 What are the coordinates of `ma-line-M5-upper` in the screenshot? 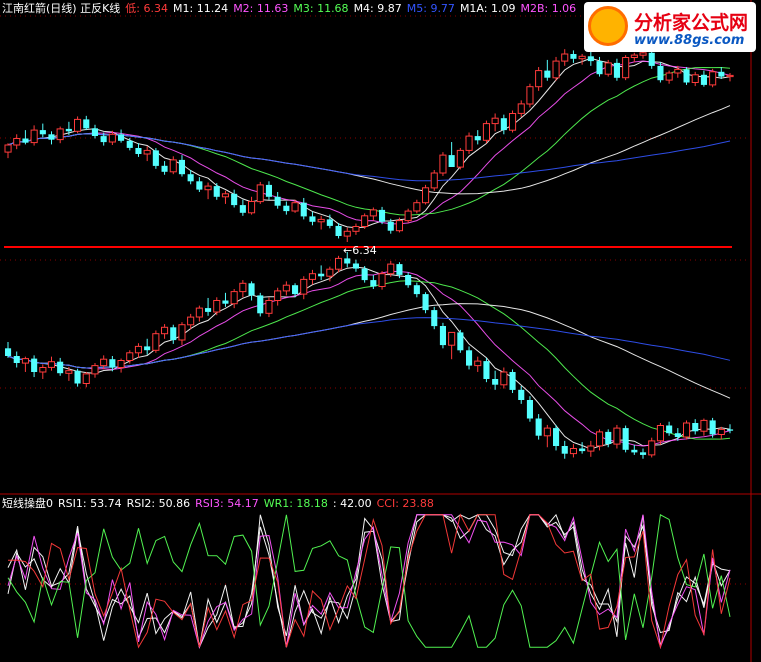 It's located at (369, 157).